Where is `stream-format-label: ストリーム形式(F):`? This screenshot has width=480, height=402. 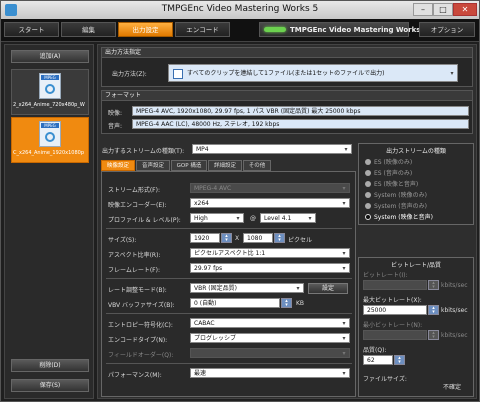 stream-format-label: ストリーム形式(F): is located at coordinates (134, 190).